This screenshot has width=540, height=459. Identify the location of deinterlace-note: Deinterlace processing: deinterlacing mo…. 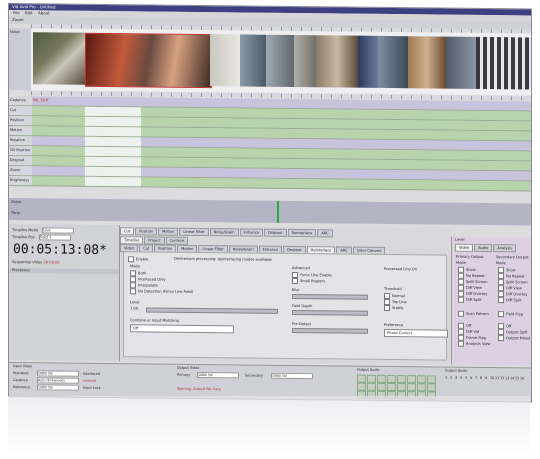
(223, 259).